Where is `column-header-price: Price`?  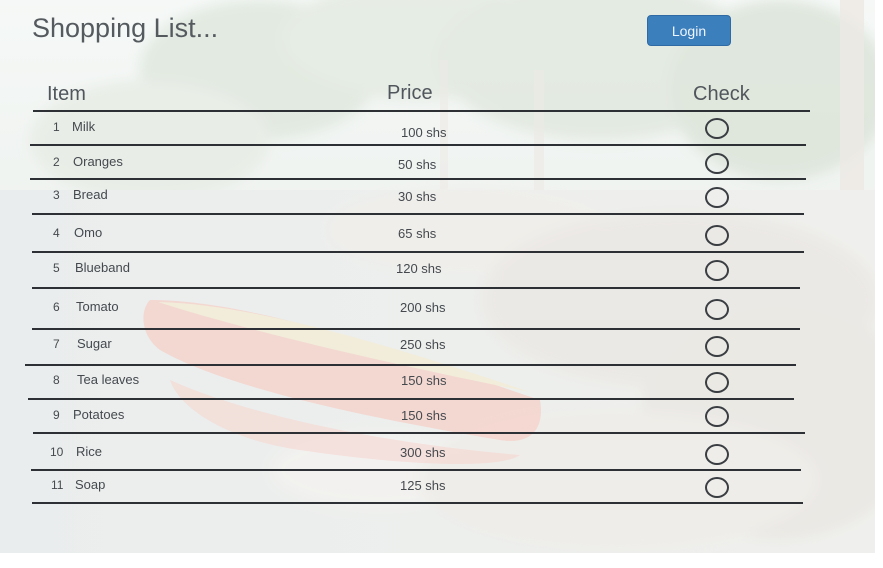 column-header-price: Price is located at coordinates (410, 93).